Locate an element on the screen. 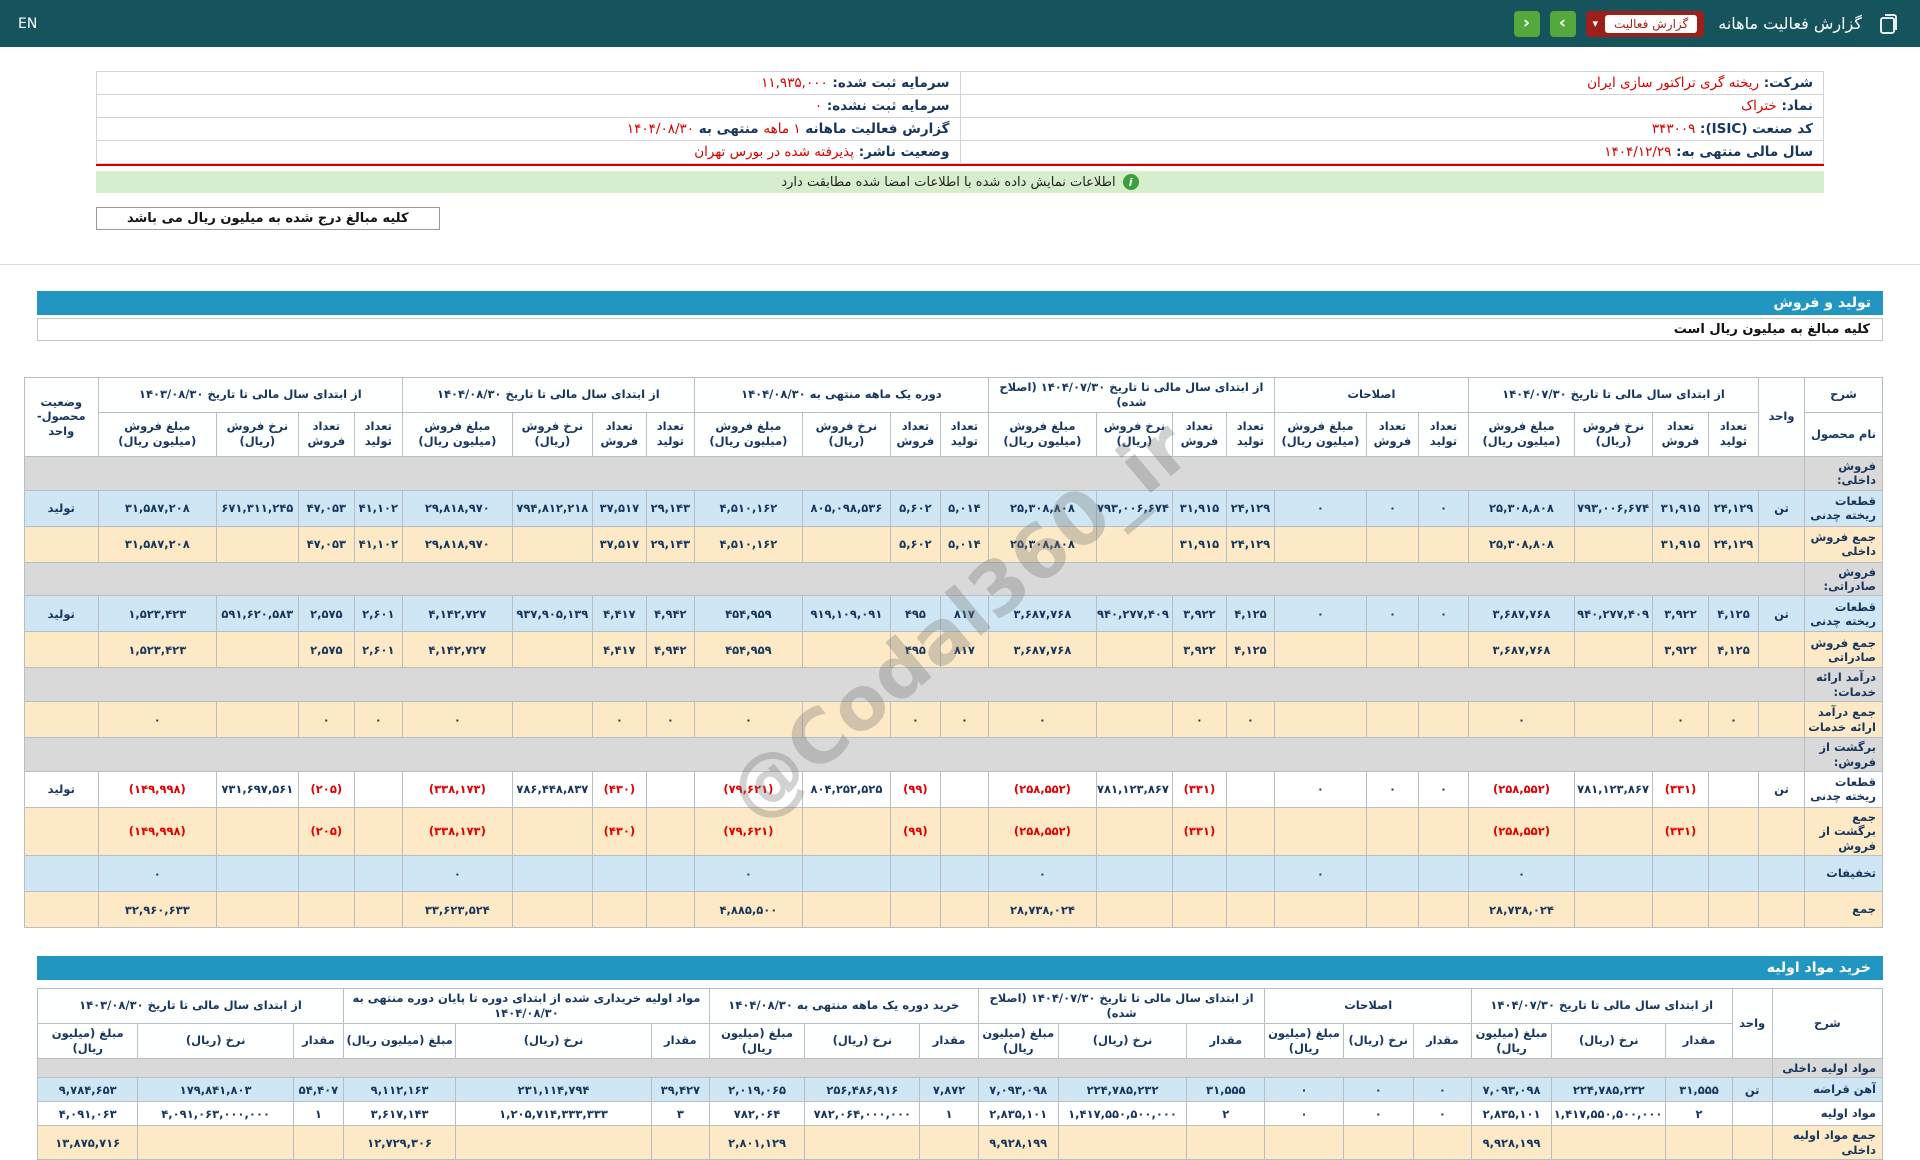  col-subheader-qty-sale: تعداد فروش is located at coordinates (619, 434).